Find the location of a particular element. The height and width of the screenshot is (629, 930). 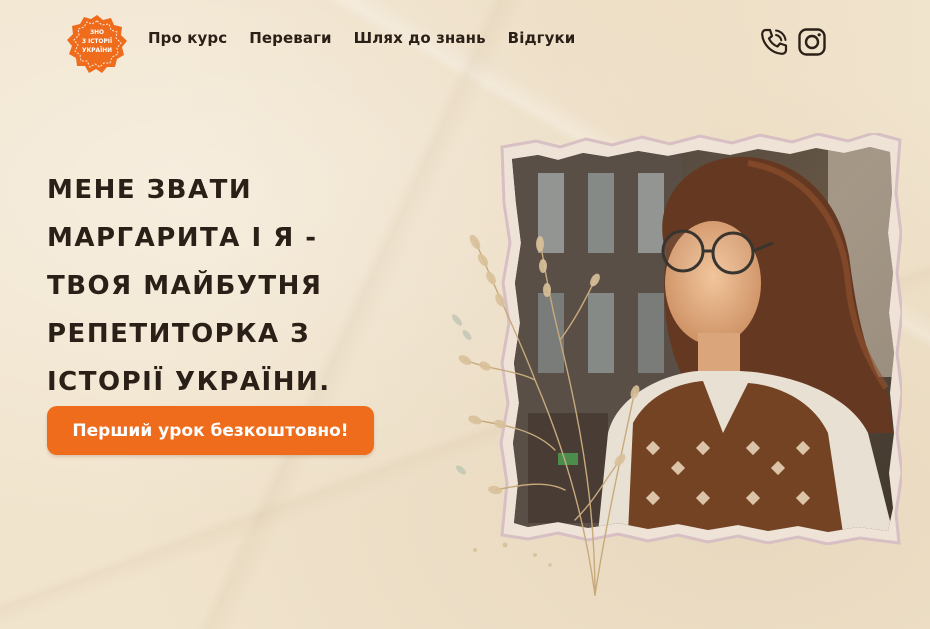

logo-line: УКРАЇНИ is located at coordinates (97, 50).